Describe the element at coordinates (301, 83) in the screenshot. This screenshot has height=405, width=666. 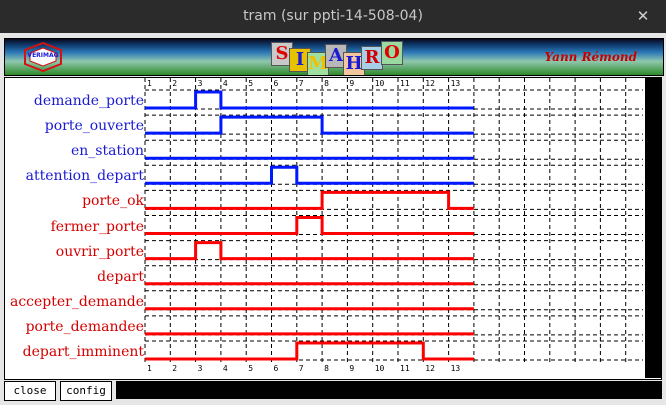
I see `step-number-top: 7` at that location.